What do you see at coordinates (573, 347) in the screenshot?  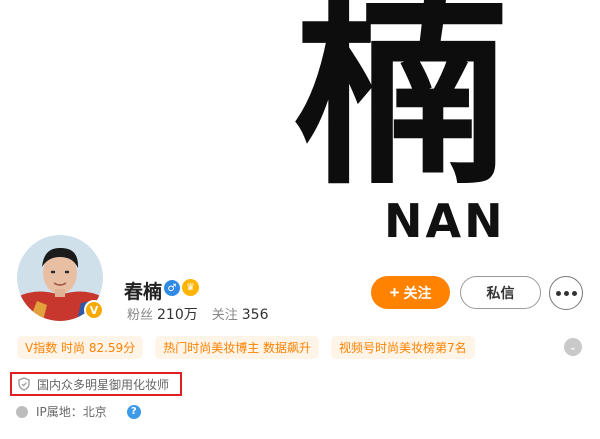 I see `expand-chevron-icon: ⌄` at bounding box center [573, 347].